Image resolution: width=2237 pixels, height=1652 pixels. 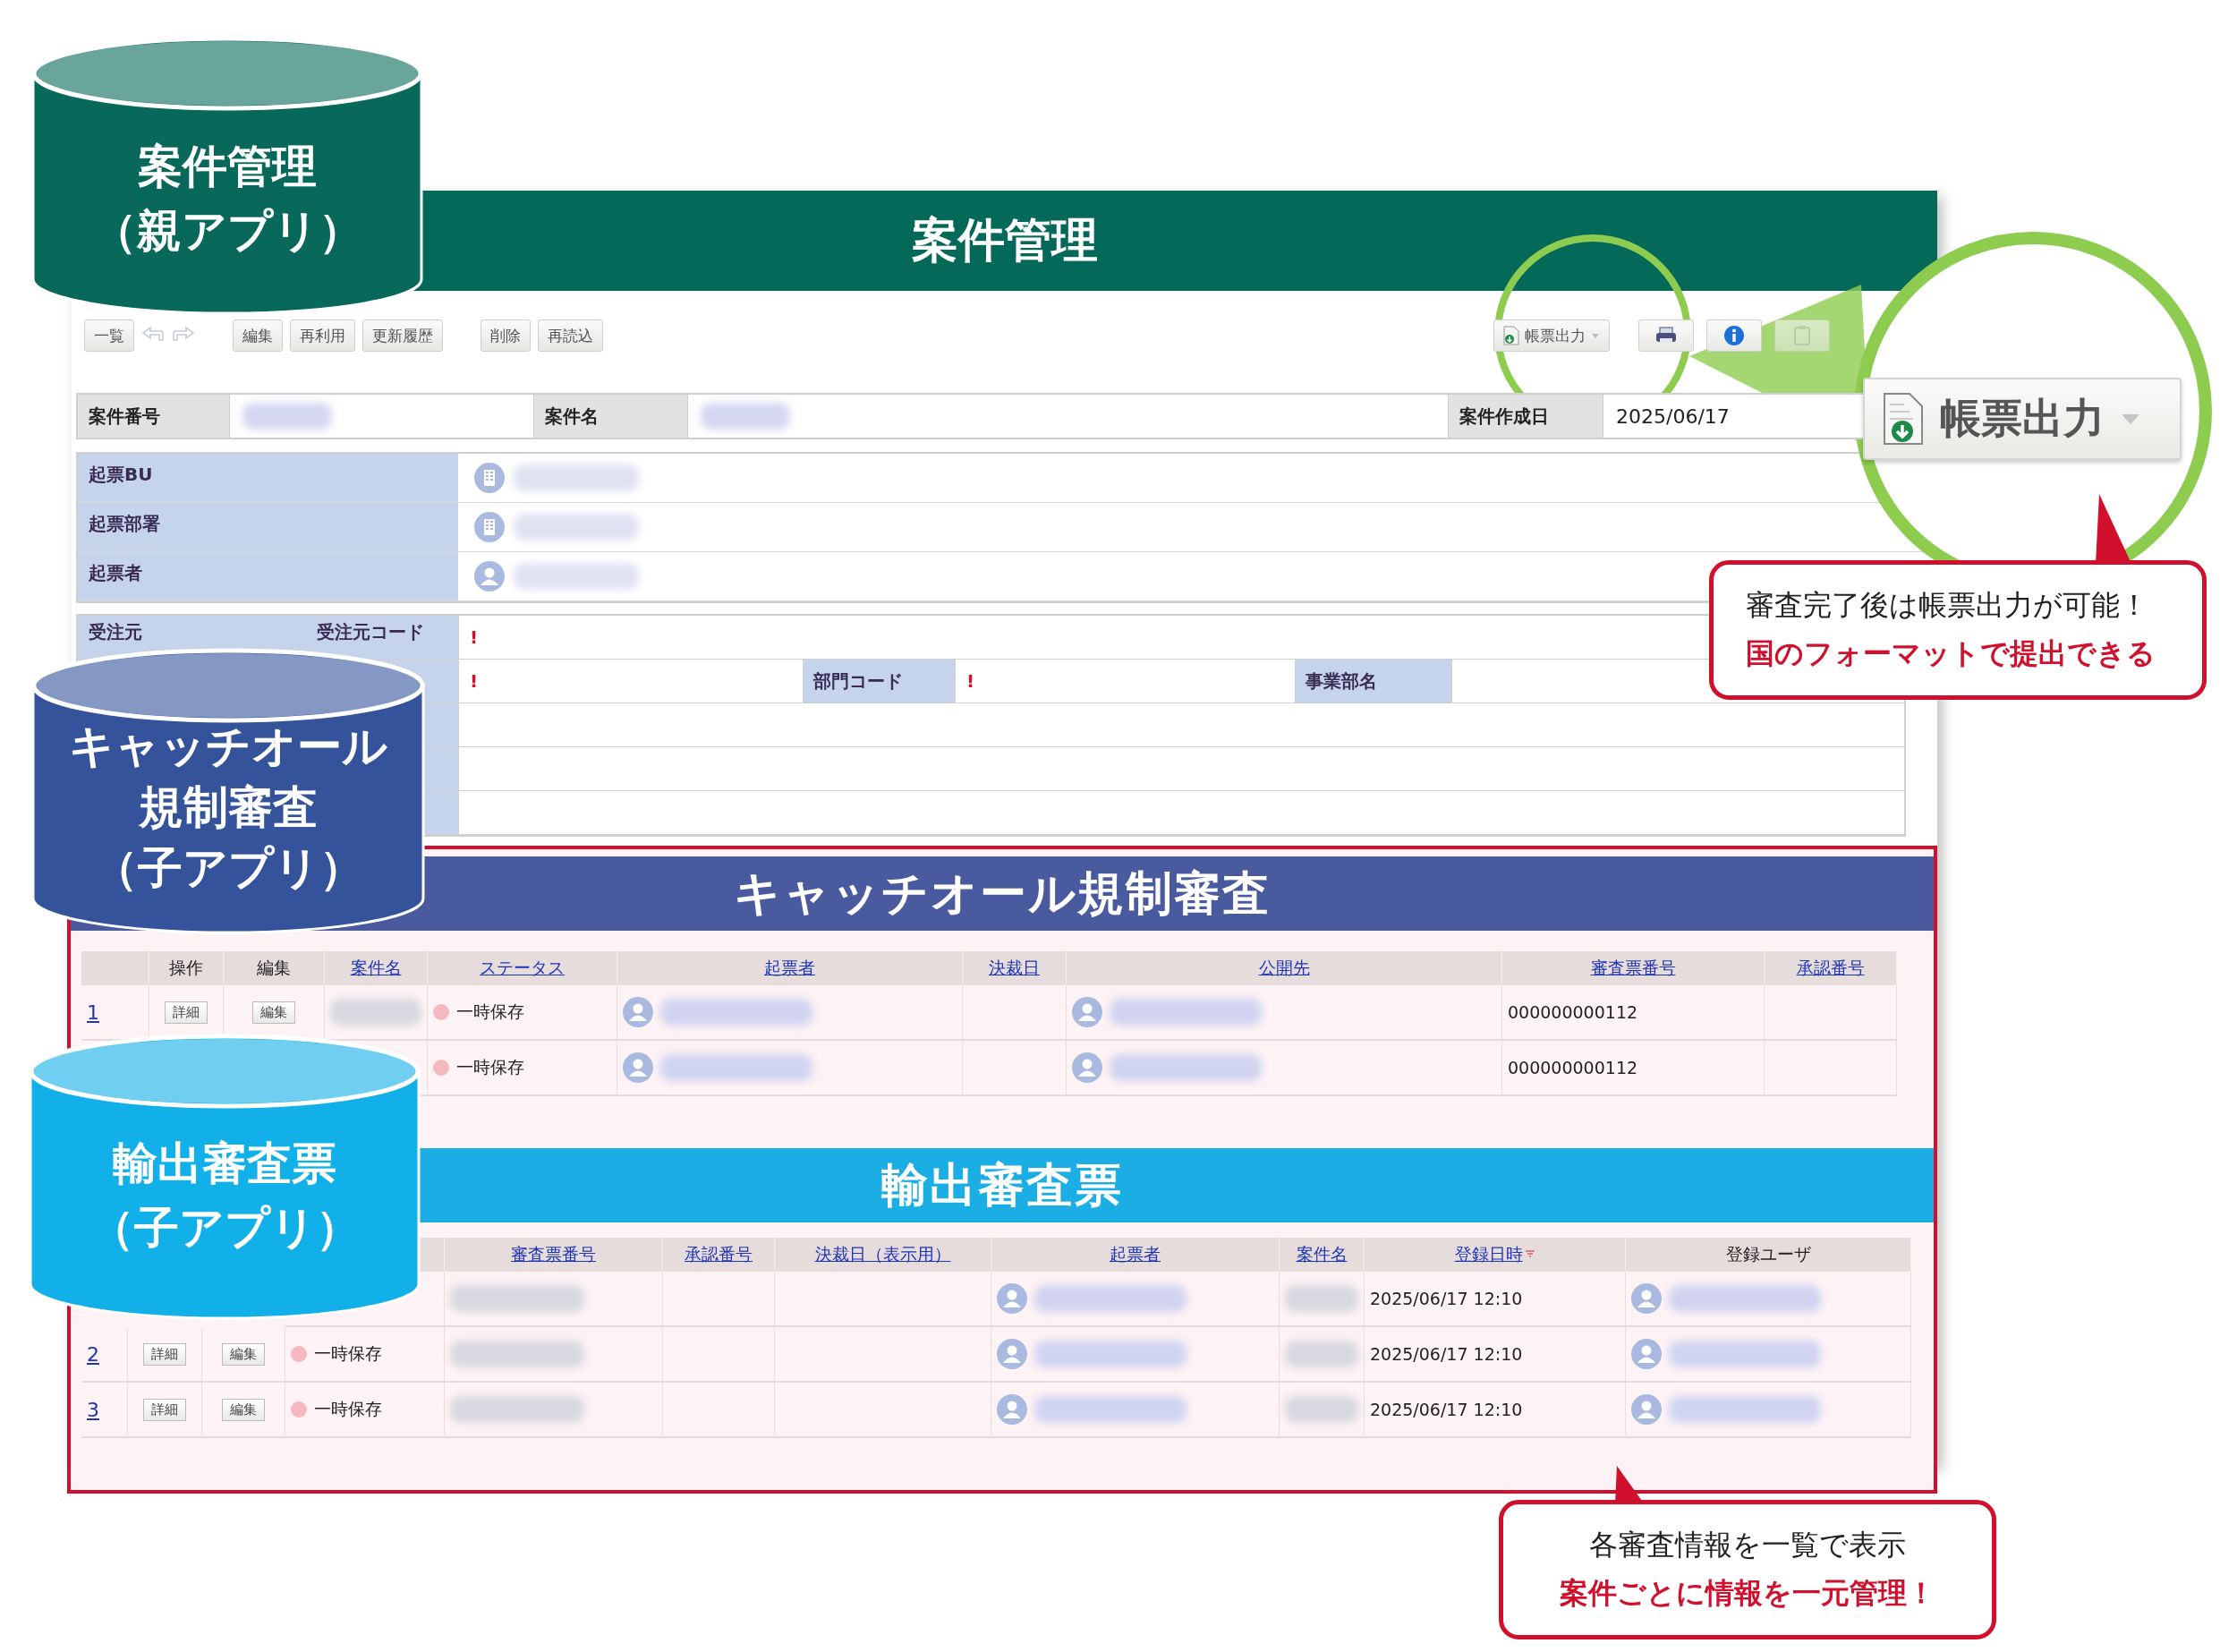 I want to click on toolbar-button: 編集, so click(x=258, y=335).